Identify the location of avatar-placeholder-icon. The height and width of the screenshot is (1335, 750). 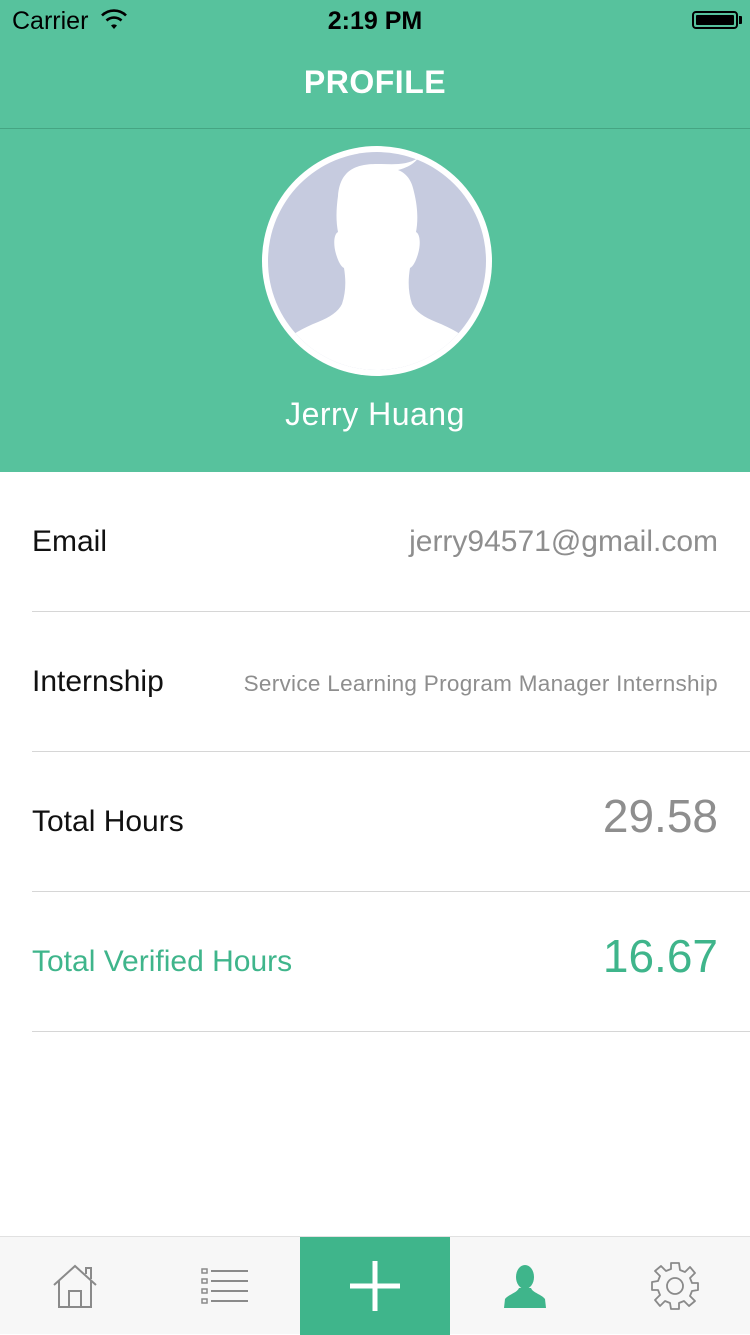
(377, 261).